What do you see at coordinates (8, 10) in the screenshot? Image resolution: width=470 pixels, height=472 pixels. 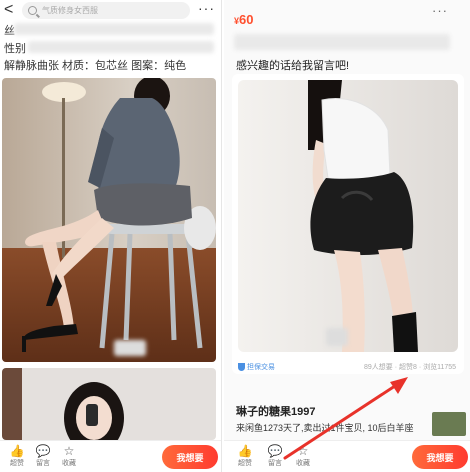 I see `back-icon: <` at bounding box center [8, 10].